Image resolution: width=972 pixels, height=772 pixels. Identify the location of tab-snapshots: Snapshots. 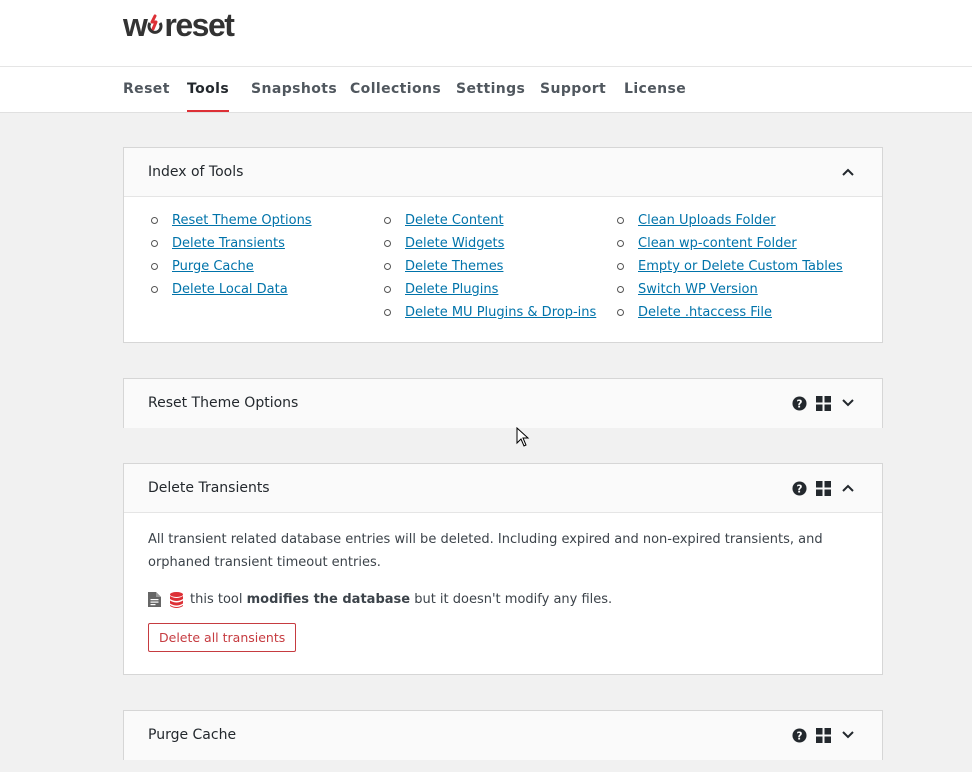
(294, 89).